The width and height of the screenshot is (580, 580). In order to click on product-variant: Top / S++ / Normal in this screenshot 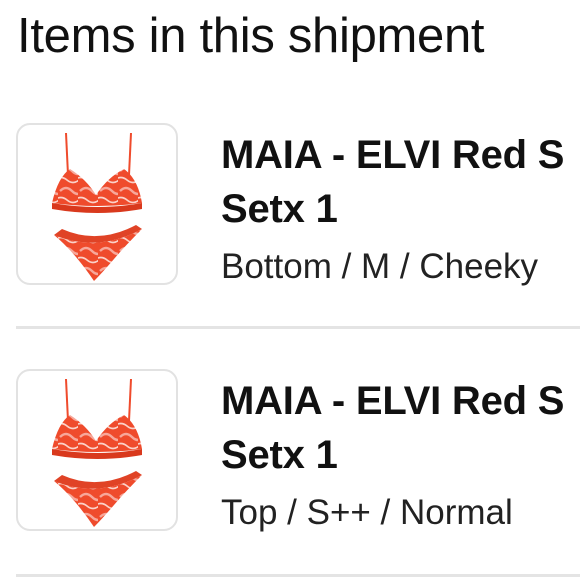, I will do `click(367, 512)`.